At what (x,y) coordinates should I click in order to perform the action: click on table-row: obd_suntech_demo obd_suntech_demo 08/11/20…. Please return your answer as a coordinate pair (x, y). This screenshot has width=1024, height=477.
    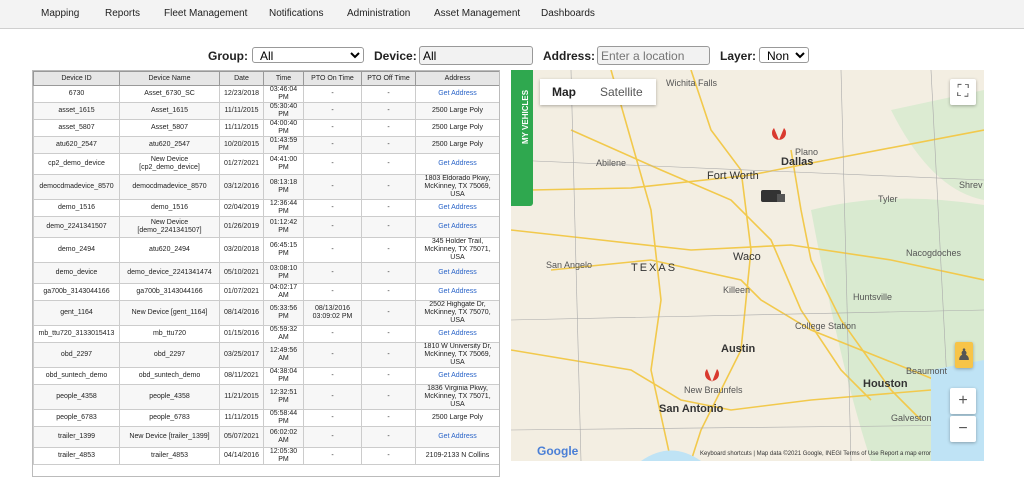
    Looking at the image, I should click on (266, 376).